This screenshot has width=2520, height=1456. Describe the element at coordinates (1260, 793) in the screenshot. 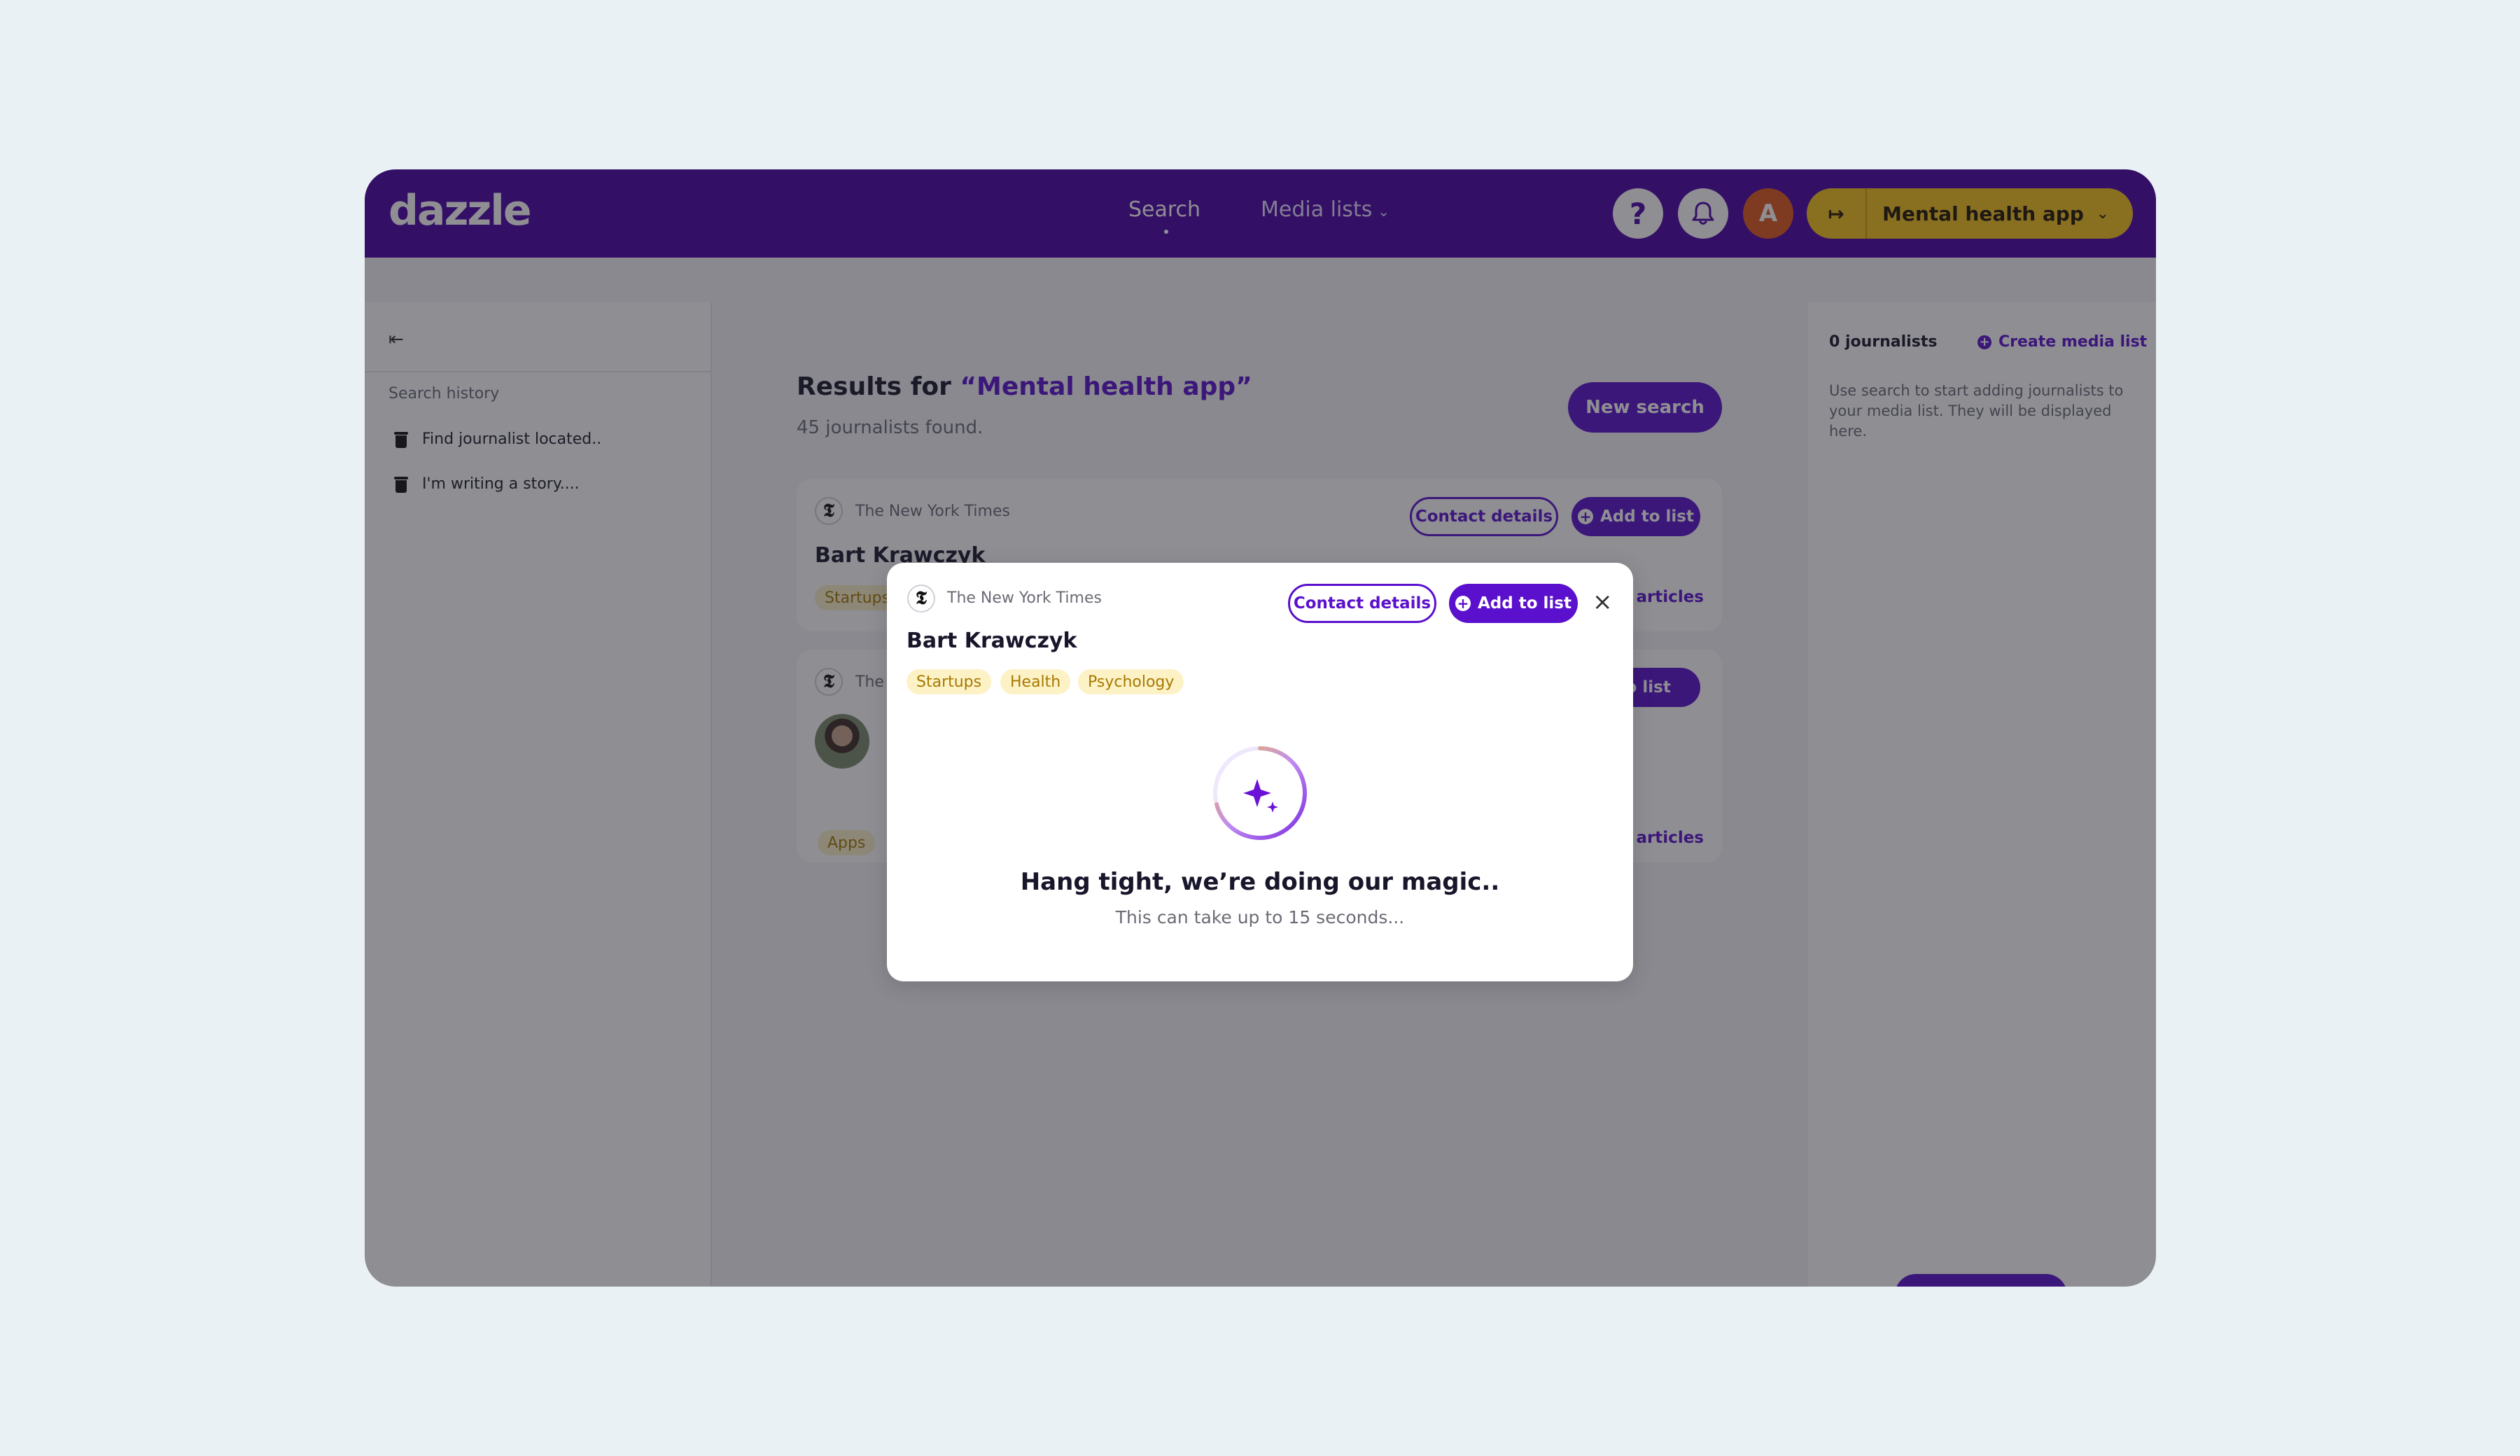

I see `sparkle-spinner-icon` at that location.